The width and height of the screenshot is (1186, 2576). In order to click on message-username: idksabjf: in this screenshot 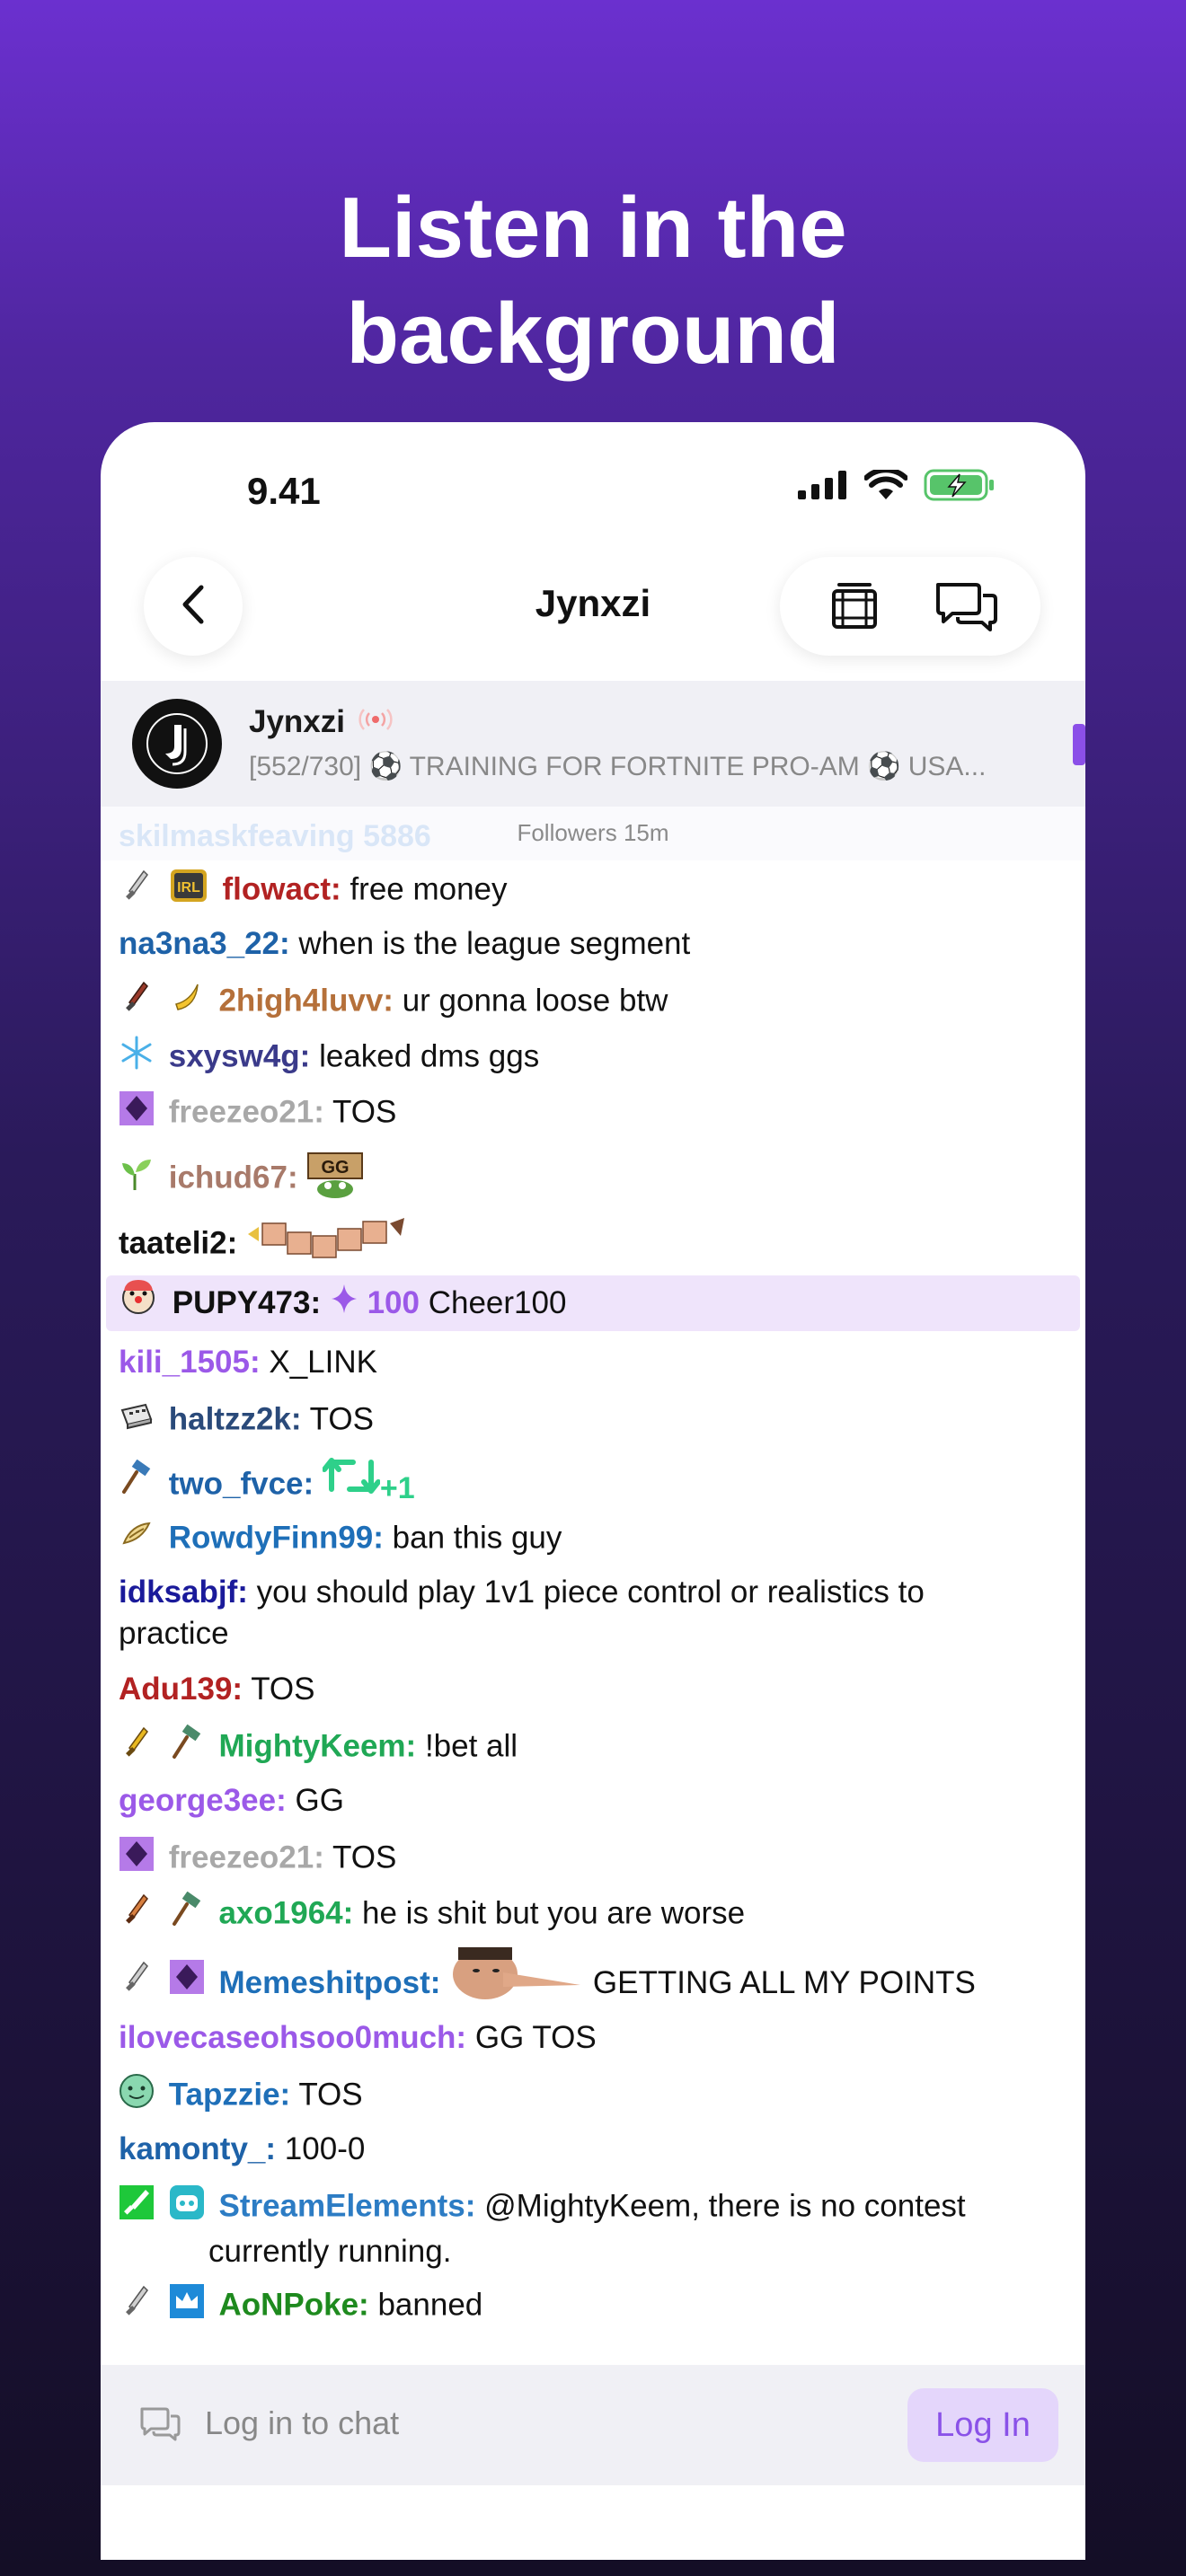, I will do `click(183, 1592)`.